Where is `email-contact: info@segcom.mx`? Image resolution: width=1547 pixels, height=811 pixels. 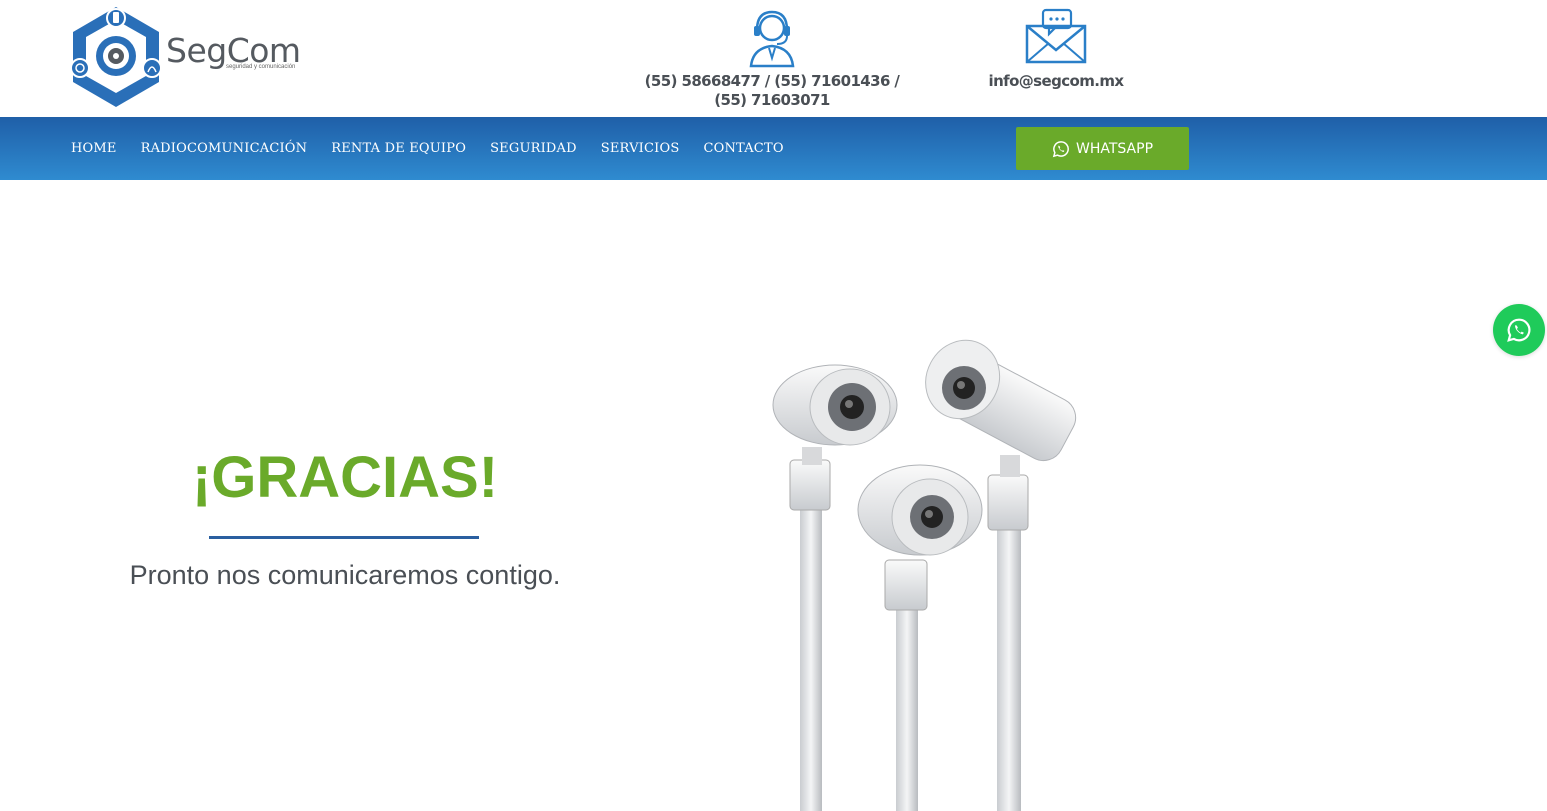 email-contact: info@segcom.mx is located at coordinates (1056, 49).